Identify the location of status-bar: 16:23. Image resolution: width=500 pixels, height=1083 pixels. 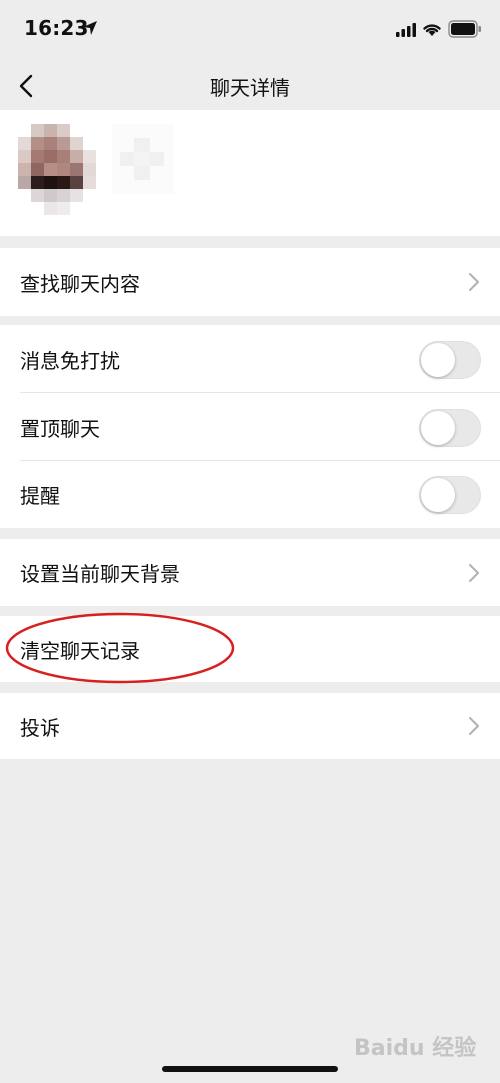
(250, 31).